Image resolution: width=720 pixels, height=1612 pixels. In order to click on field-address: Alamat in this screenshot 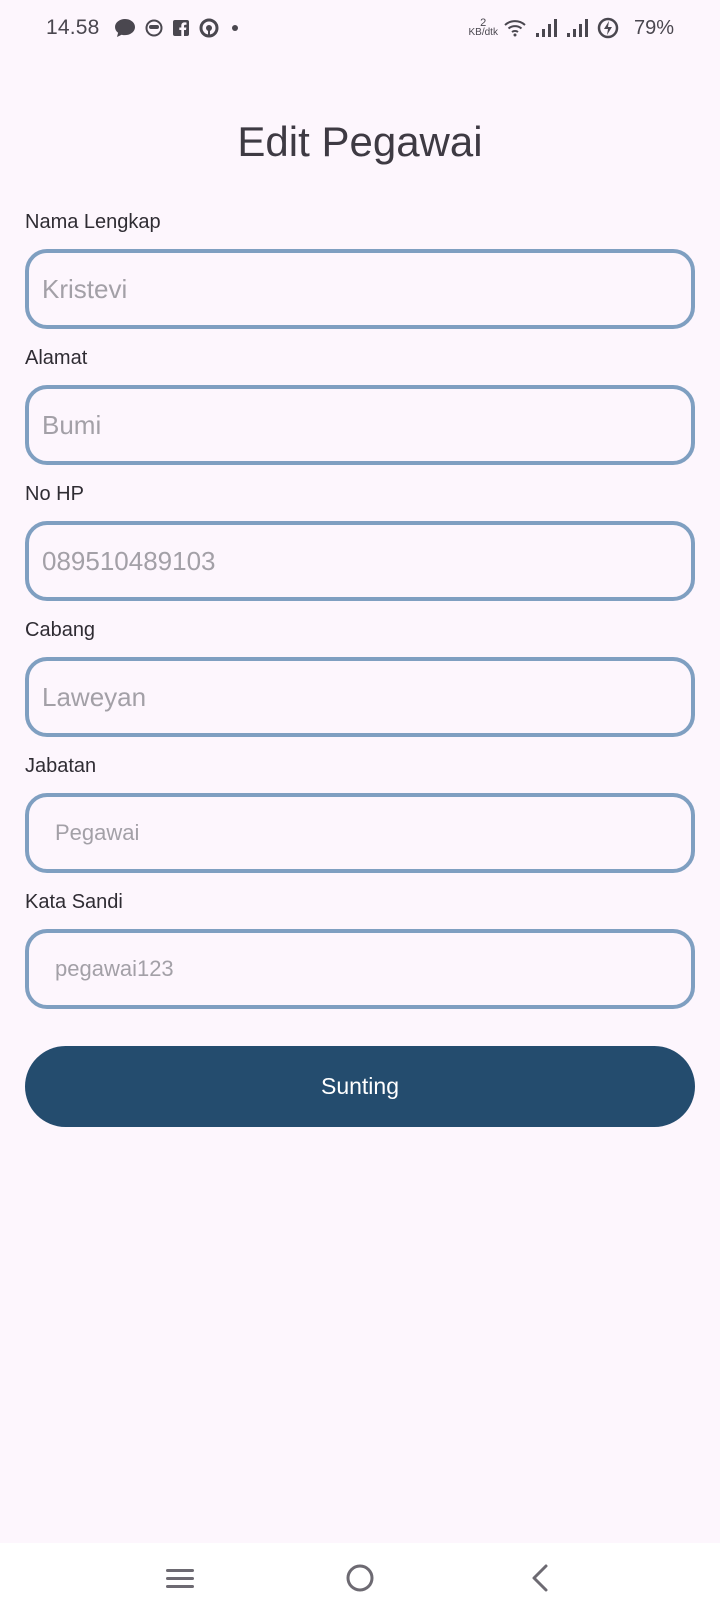, I will do `click(360, 415)`.